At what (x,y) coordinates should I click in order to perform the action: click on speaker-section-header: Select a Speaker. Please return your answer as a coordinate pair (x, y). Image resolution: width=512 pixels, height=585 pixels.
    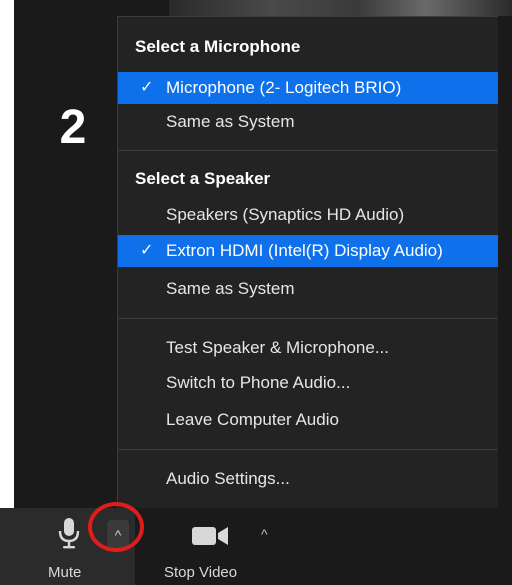
    Looking at the image, I should click on (203, 178).